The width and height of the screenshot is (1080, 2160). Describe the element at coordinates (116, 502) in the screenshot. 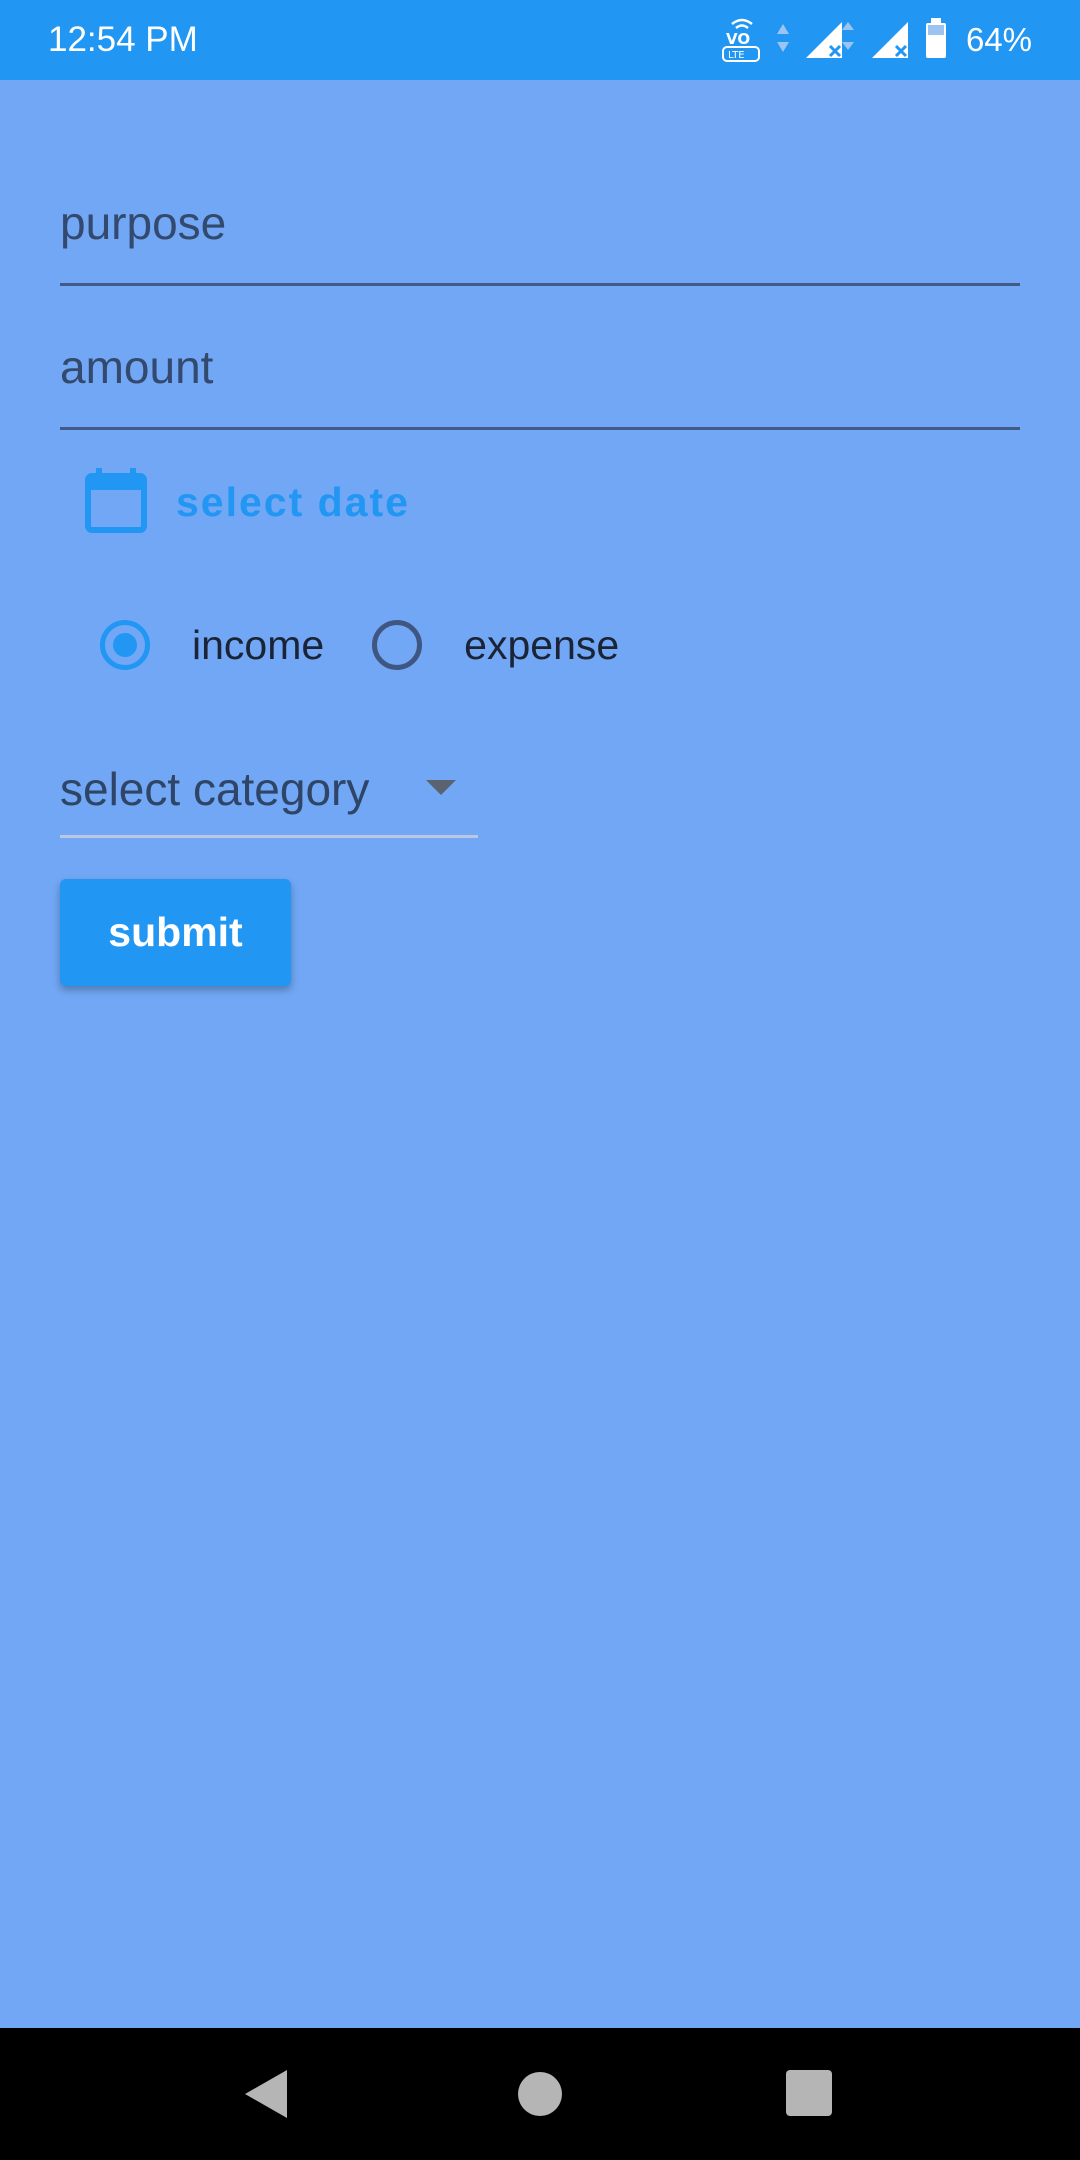

I see `calendar-icon` at that location.